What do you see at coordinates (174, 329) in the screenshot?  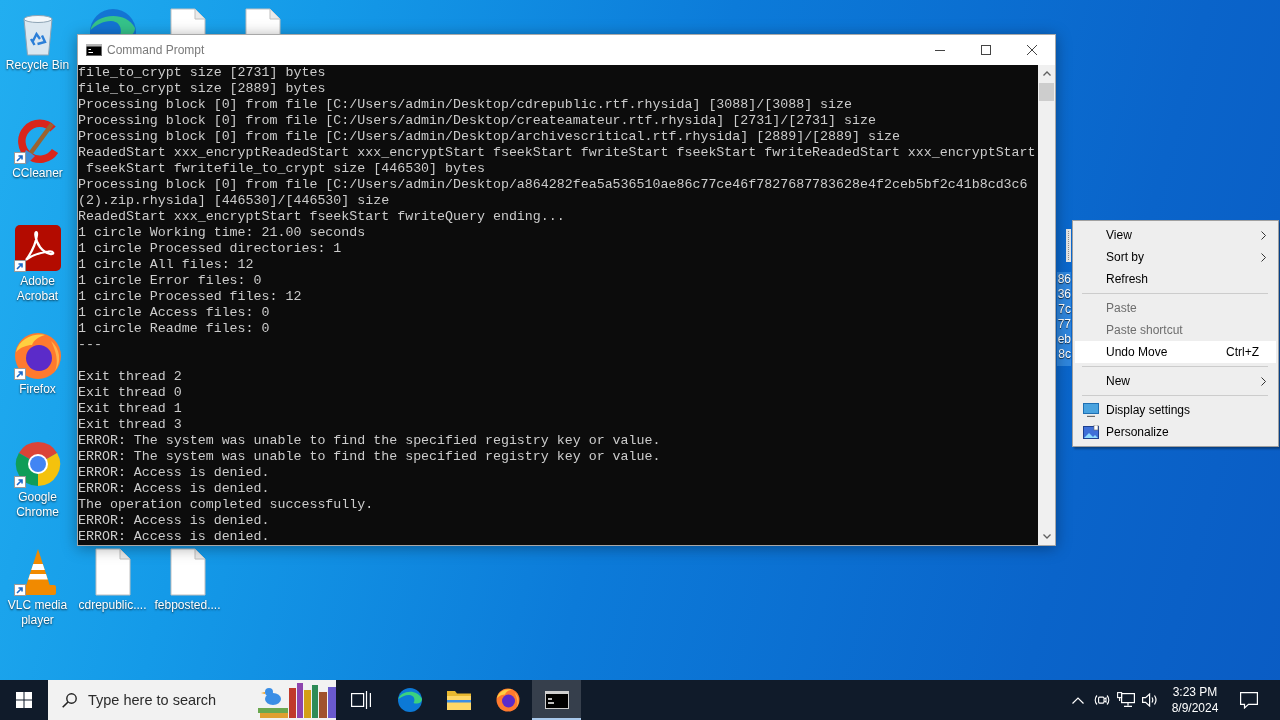 I see `console-line: 1 circle Readme files: 0` at bounding box center [174, 329].